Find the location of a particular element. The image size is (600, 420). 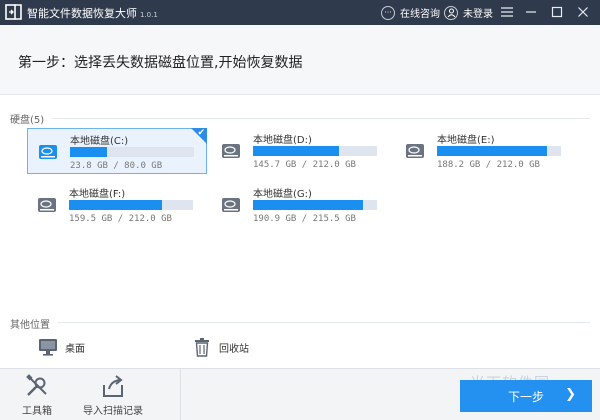

disk-size: 159.5 GB / 212.0 GB is located at coordinates (120, 219).